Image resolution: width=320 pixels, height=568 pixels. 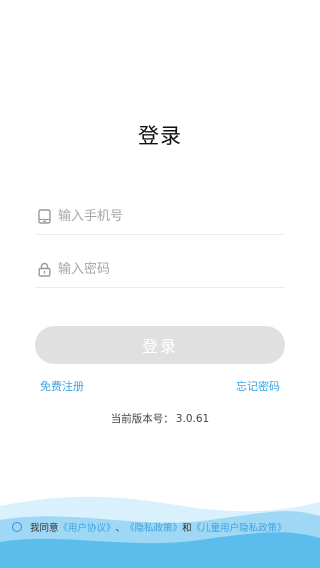 What do you see at coordinates (17, 527) in the screenshot?
I see `agree-checkbox` at bounding box center [17, 527].